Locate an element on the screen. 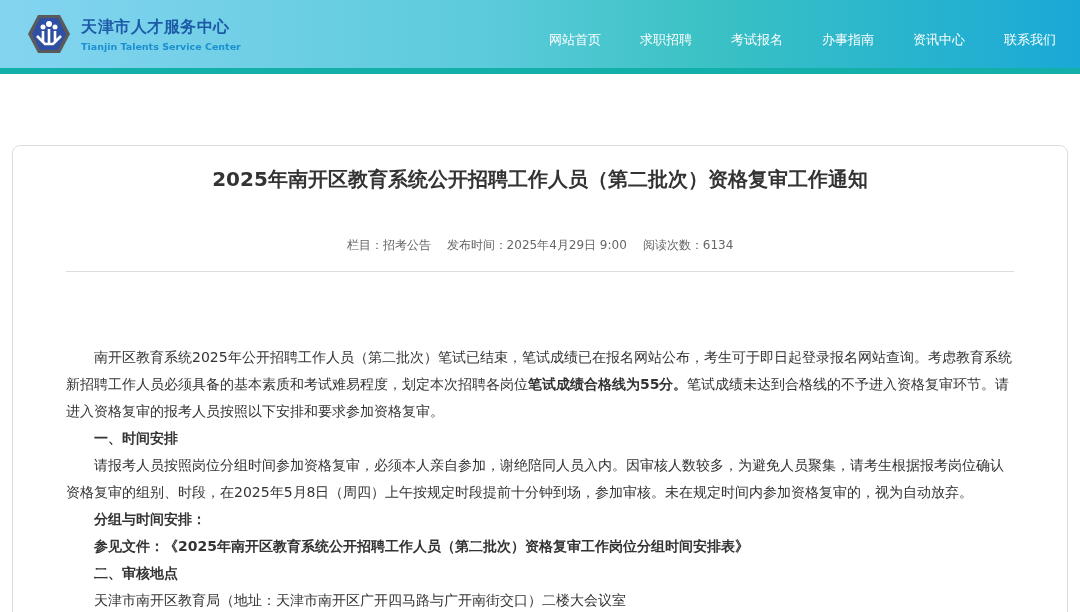  nav-link: 资讯中心 is located at coordinates (939, 40).